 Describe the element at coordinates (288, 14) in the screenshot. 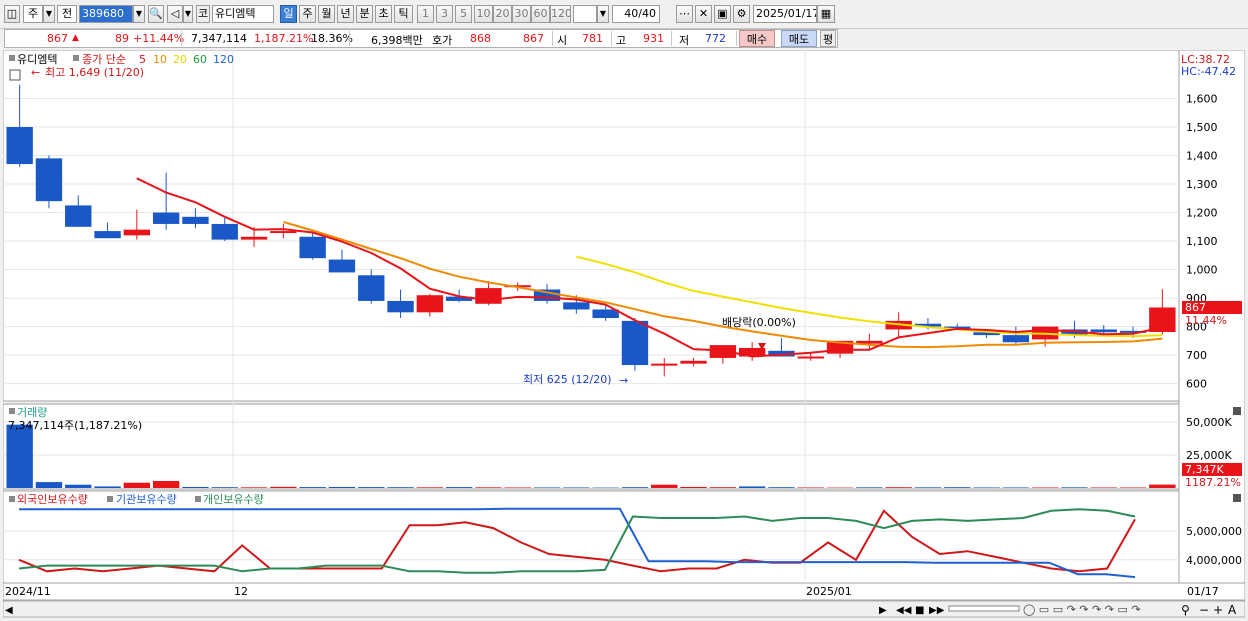

I see `period-day-button: 일` at that location.